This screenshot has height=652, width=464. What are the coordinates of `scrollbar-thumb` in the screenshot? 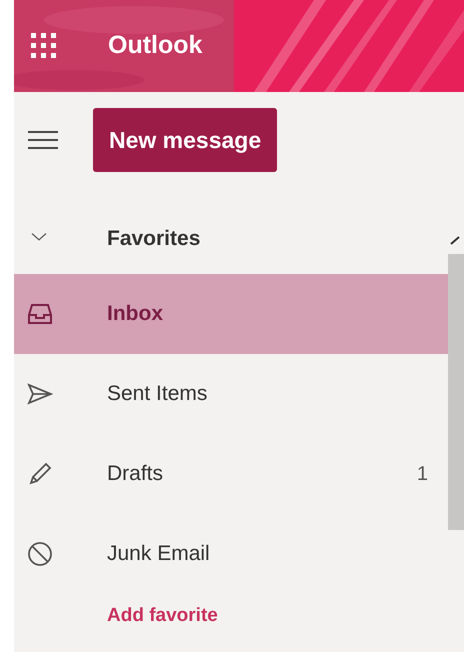 It's located at (456, 392).